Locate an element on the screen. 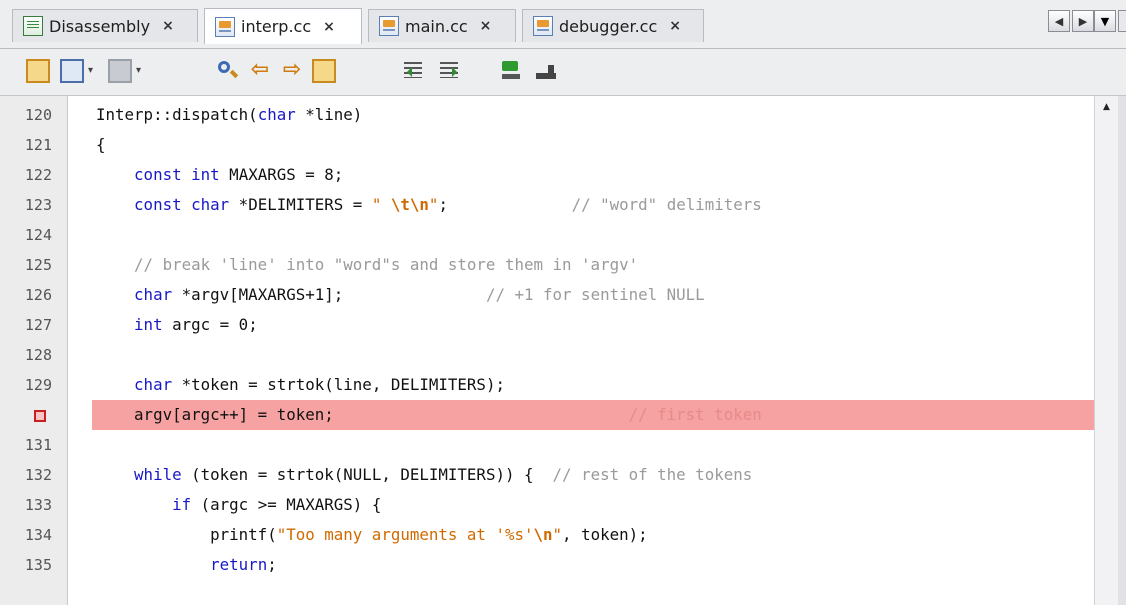 This screenshot has width=1126, height=605. tab-interp-cc: interp.cc × is located at coordinates (283, 26).